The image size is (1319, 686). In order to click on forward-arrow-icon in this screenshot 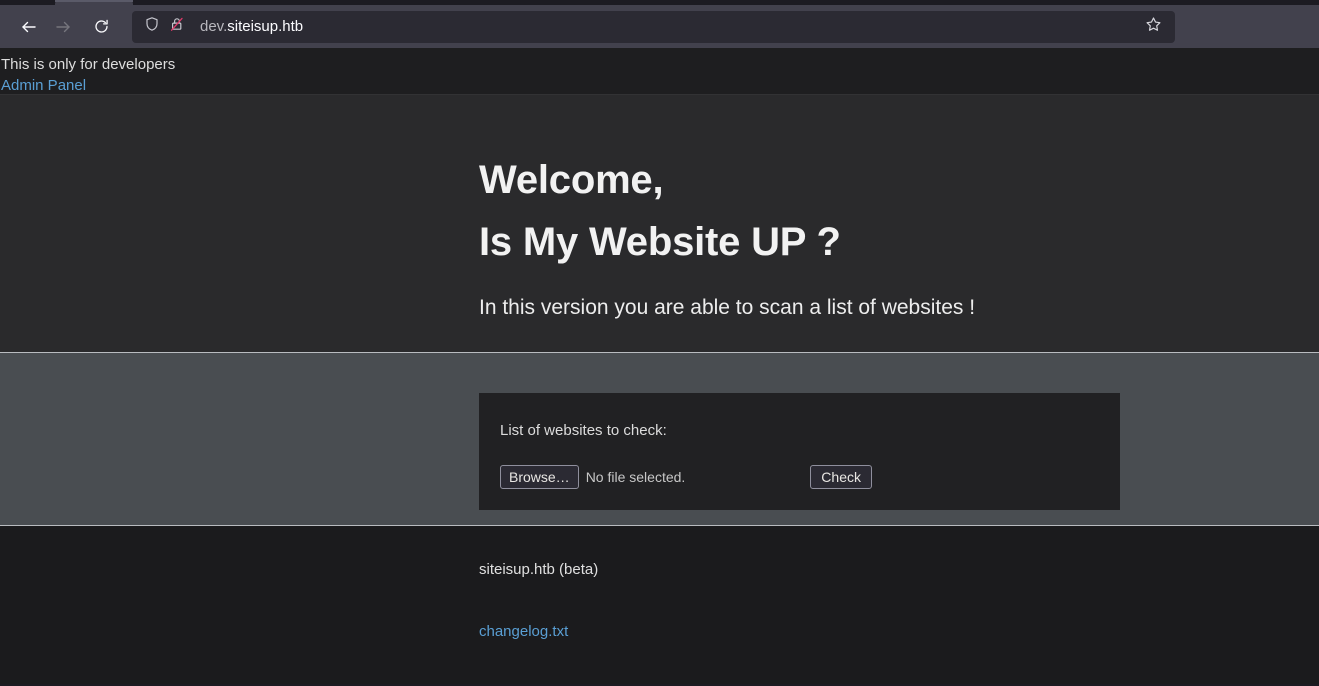, I will do `click(63, 27)`.